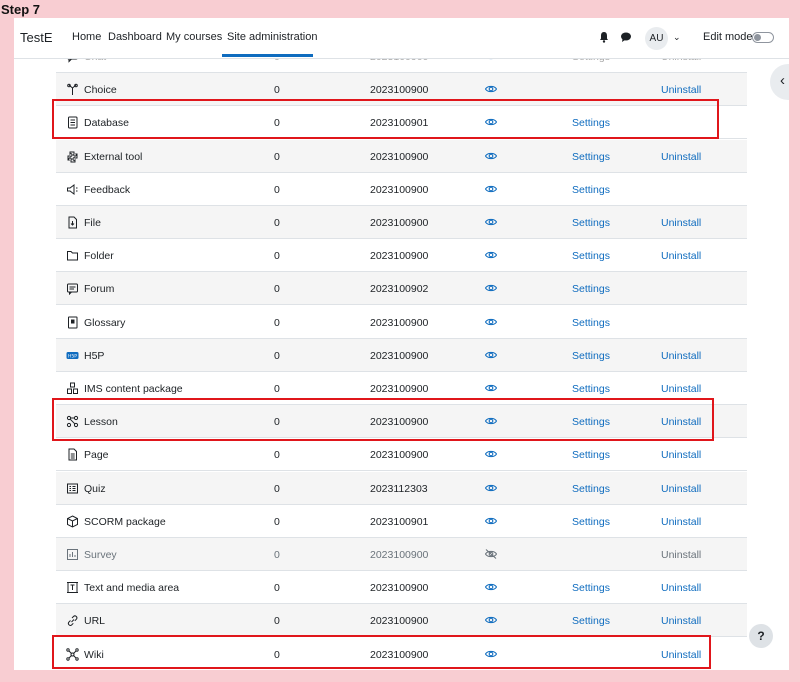  What do you see at coordinates (86, 37) in the screenshot?
I see `nav-home: Home` at bounding box center [86, 37].